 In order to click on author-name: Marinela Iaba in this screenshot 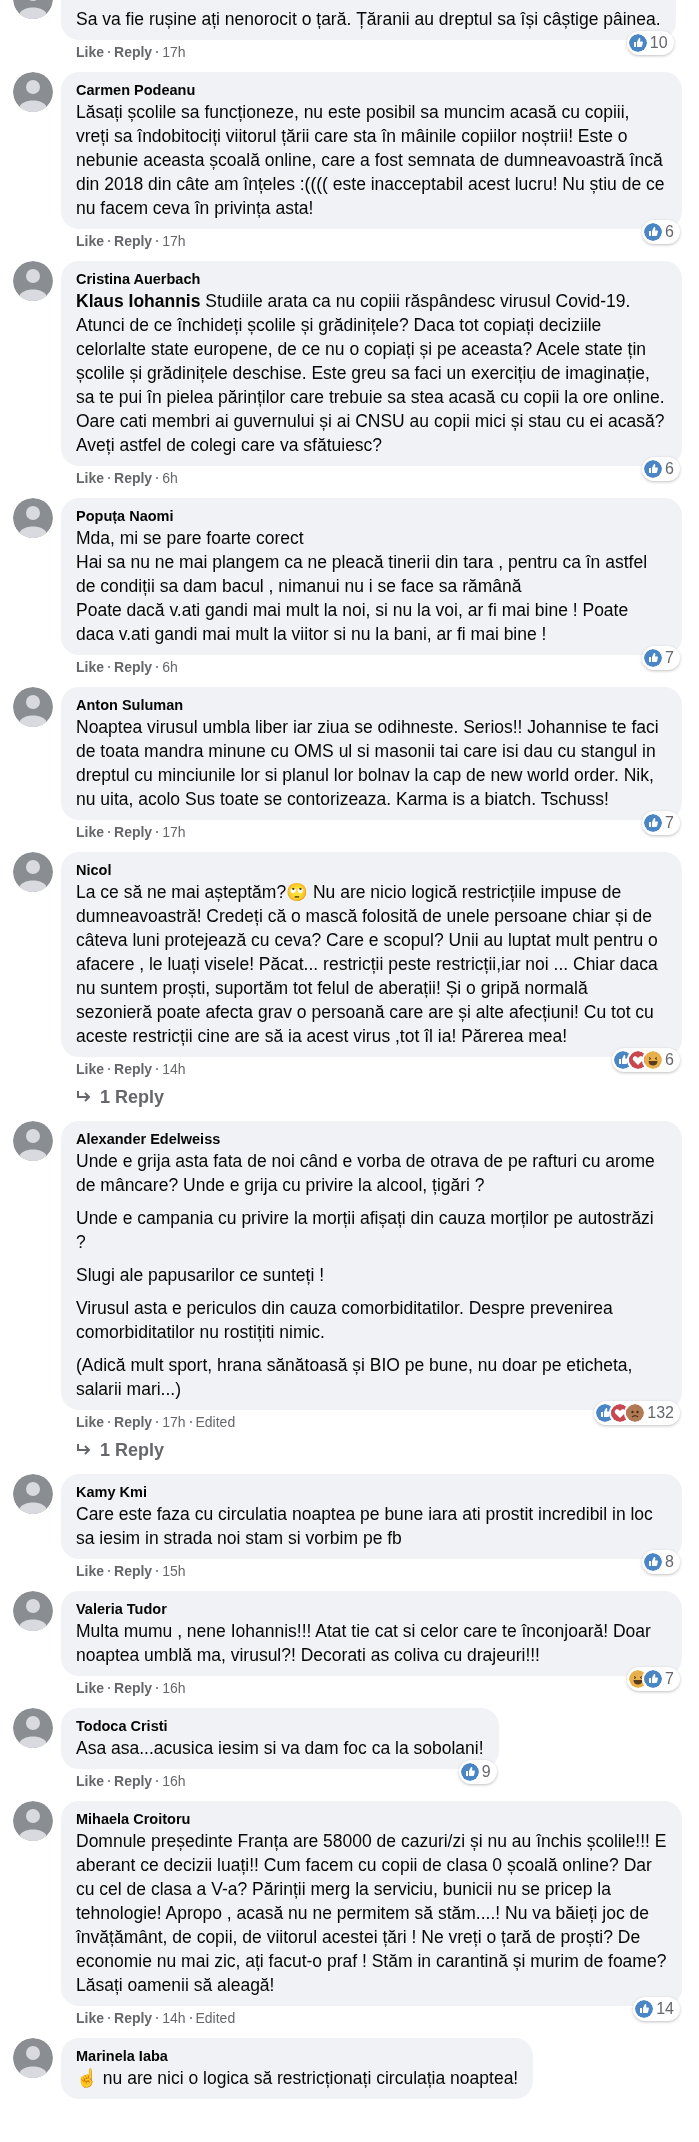, I will do `click(297, 2056)`.